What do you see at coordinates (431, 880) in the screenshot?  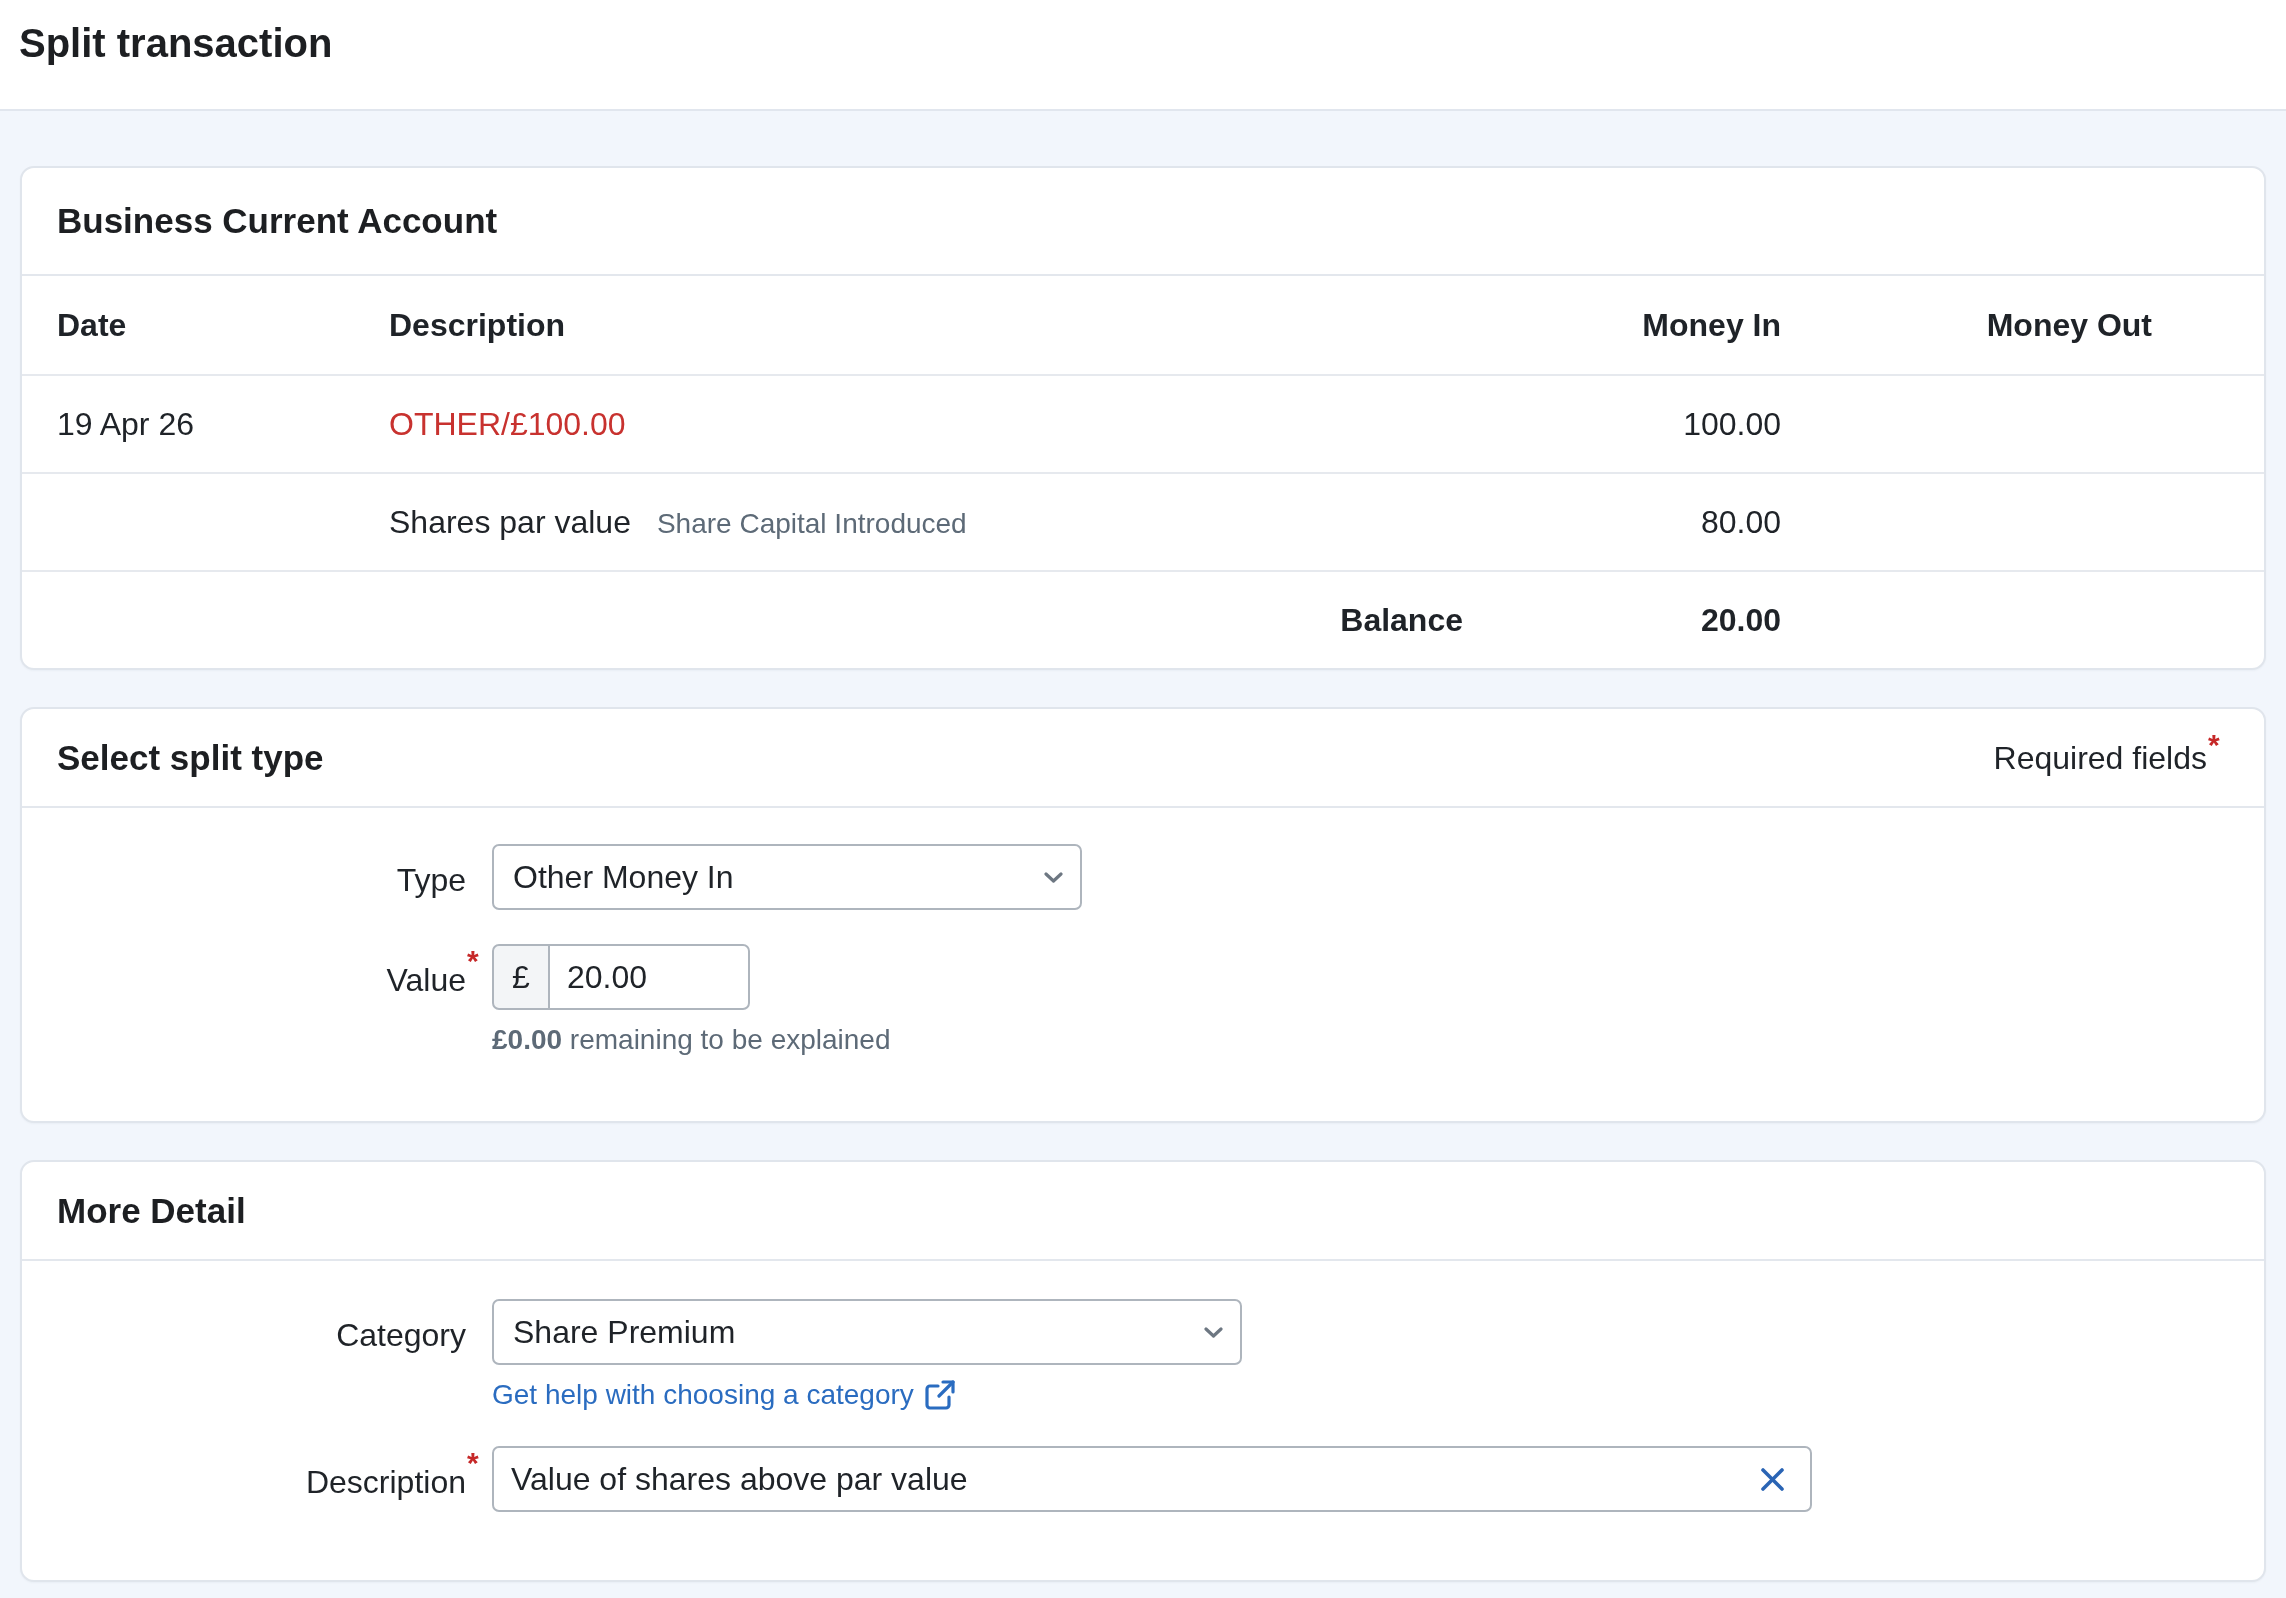 I see `field-label: Type` at bounding box center [431, 880].